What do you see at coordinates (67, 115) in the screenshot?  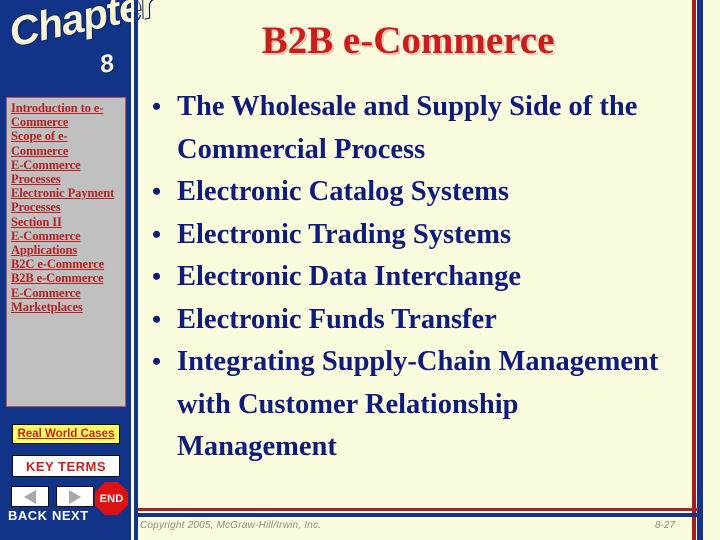 I see `sidebar-link-introduction-to-e-commerce: Introduction to e-Commerce` at bounding box center [67, 115].